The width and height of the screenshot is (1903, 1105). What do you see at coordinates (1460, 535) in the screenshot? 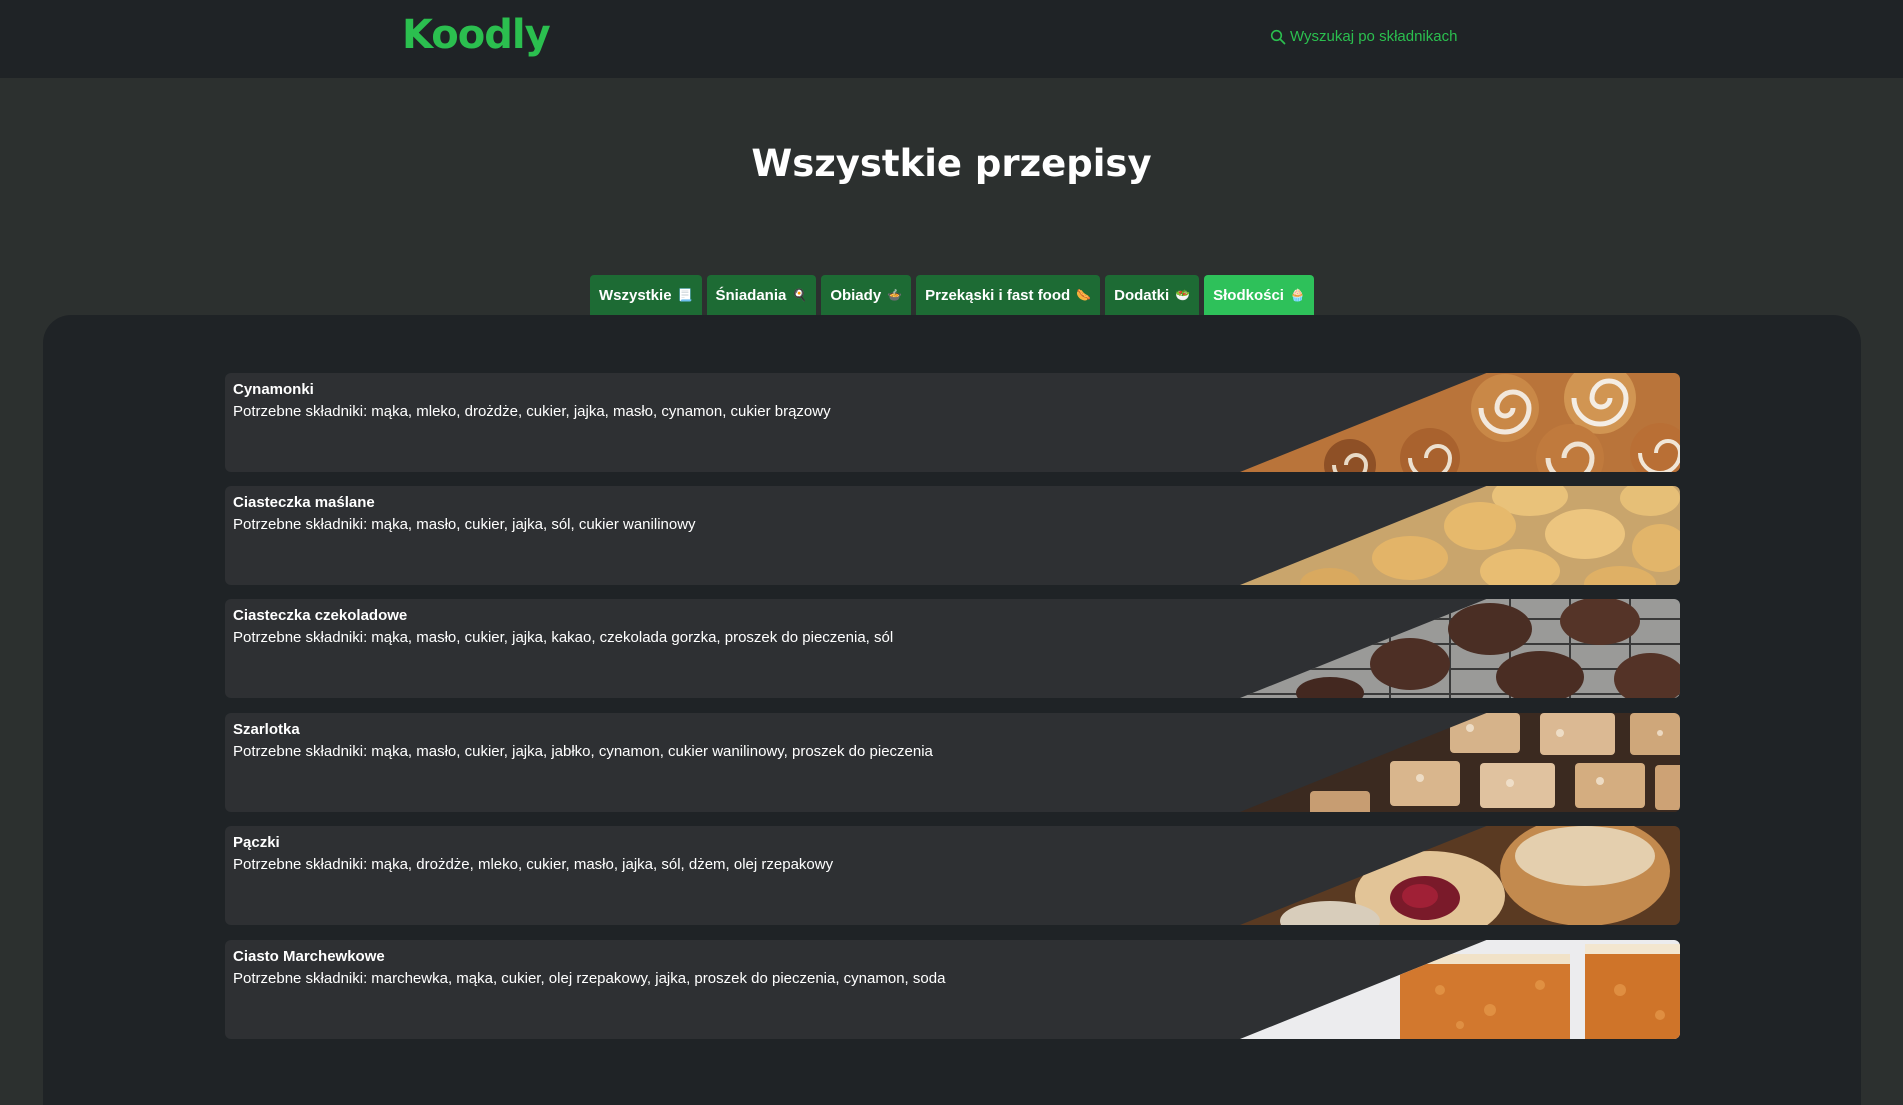
I see `recipe-image-butter-cookies` at bounding box center [1460, 535].